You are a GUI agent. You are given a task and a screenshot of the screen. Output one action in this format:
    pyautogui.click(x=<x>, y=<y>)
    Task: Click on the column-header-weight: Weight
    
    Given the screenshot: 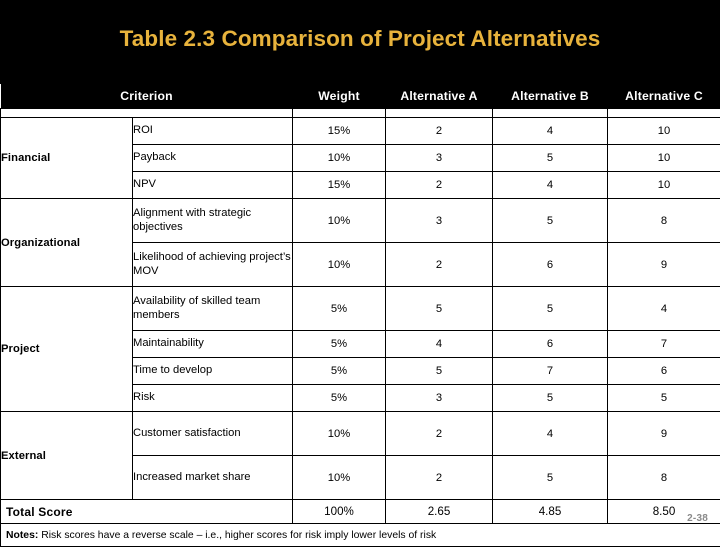 What is the action you would take?
    pyautogui.click(x=339, y=96)
    